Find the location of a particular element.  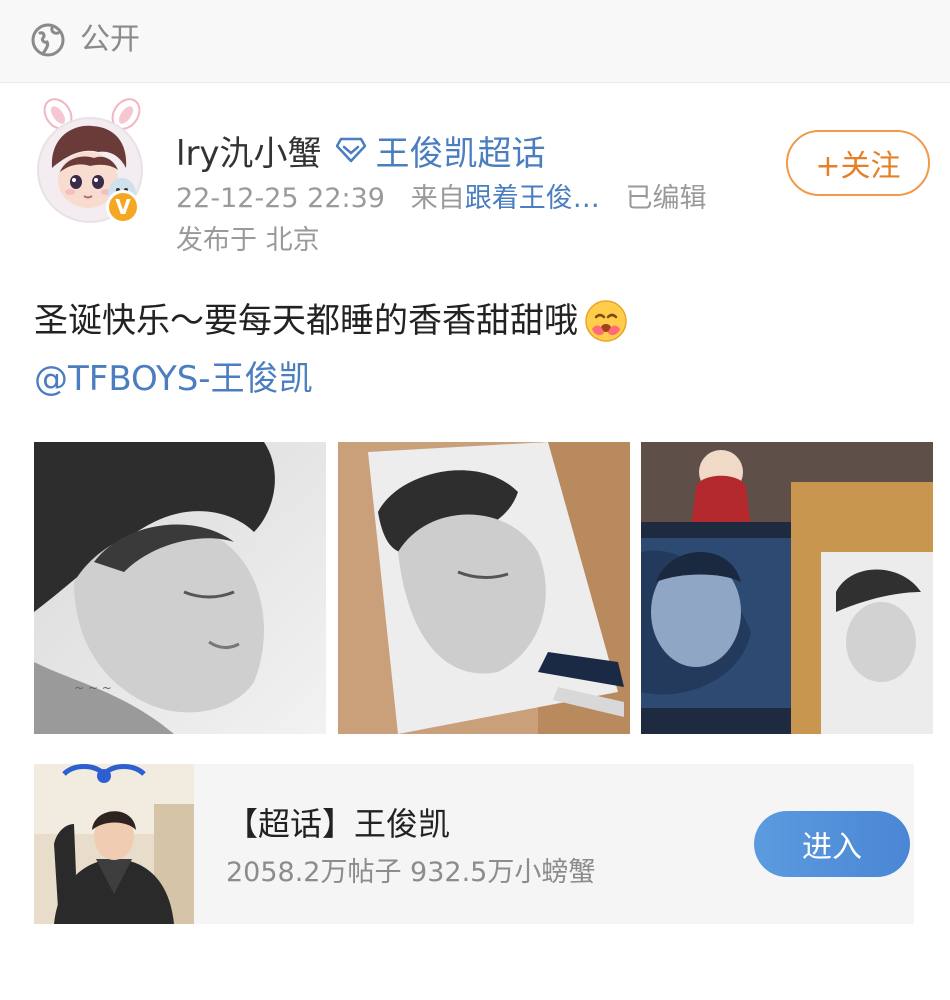

post-text-content: 圣诞快乐～要每天都睡的香香甜甜哦 is located at coordinates (306, 321).